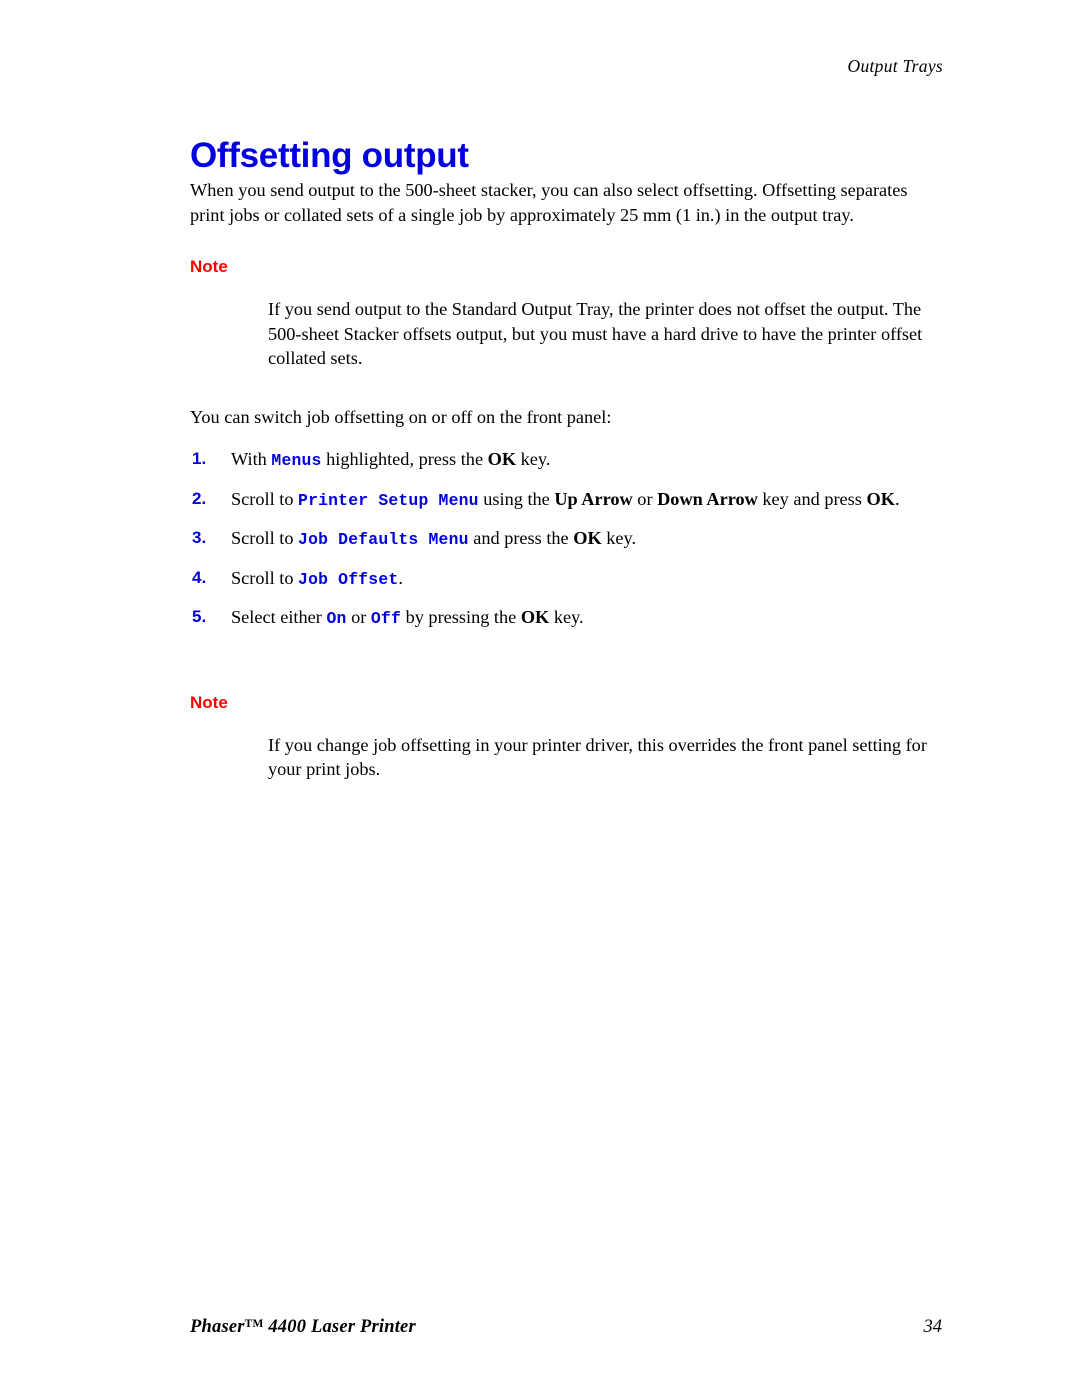  What do you see at coordinates (336, 618) in the screenshot?
I see `front-panel-code: On` at bounding box center [336, 618].